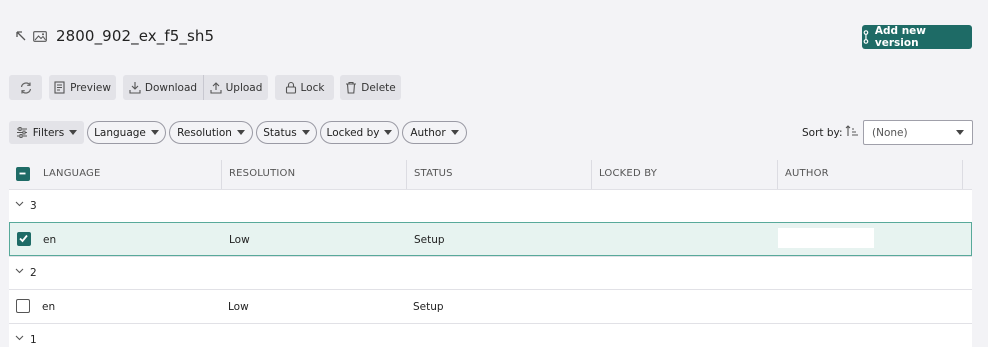  What do you see at coordinates (31, 36) in the screenshot?
I see `header-icons` at bounding box center [31, 36].